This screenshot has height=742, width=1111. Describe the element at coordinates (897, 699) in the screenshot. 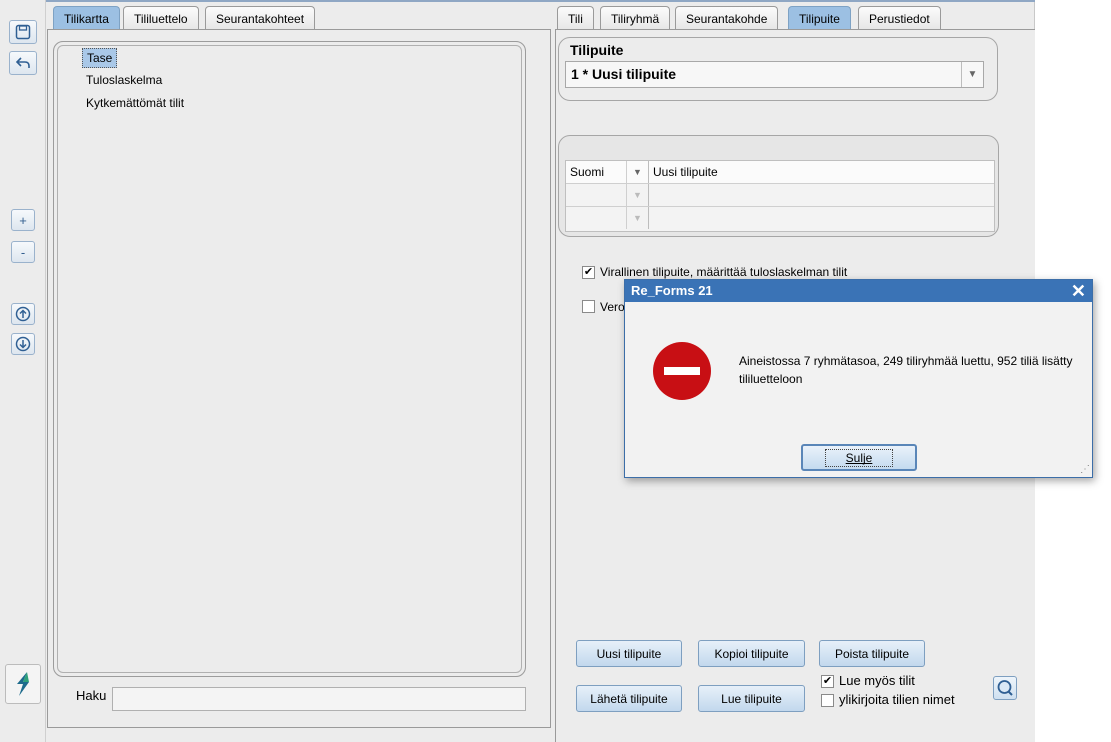

I see `ylikirjoita-label: ylikirjoita tilien nimet` at that location.